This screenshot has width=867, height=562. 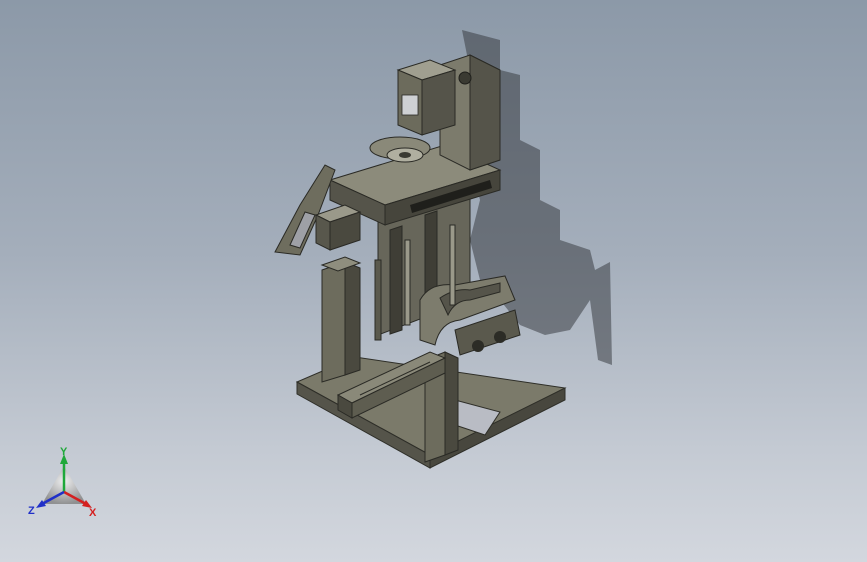 I want to click on reference-triad: Y X Z, so click(x=62, y=482).